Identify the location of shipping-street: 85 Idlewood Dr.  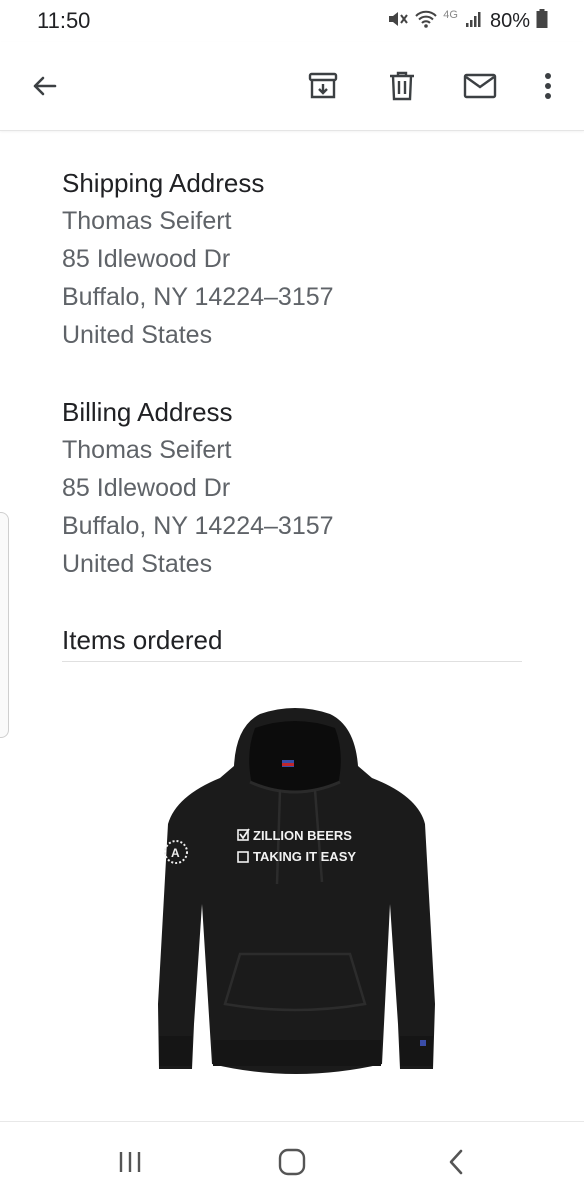
(146, 259).